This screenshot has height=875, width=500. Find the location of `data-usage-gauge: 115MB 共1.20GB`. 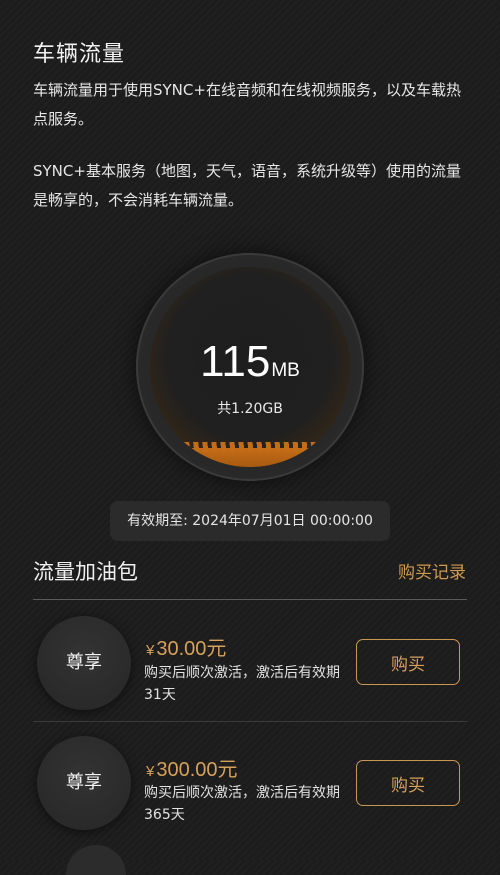

data-usage-gauge: 115MB 共1.20GB is located at coordinates (250, 367).